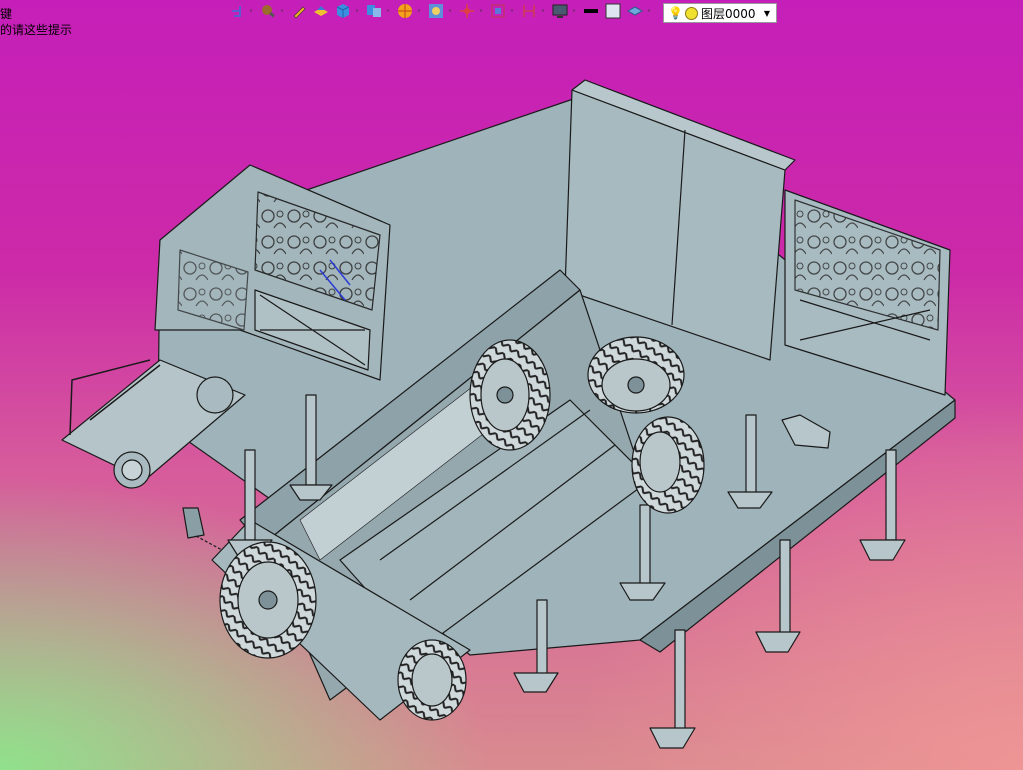 The height and width of the screenshot is (770, 1023). I want to click on sketch-pencil-icon, so click(299, 13).